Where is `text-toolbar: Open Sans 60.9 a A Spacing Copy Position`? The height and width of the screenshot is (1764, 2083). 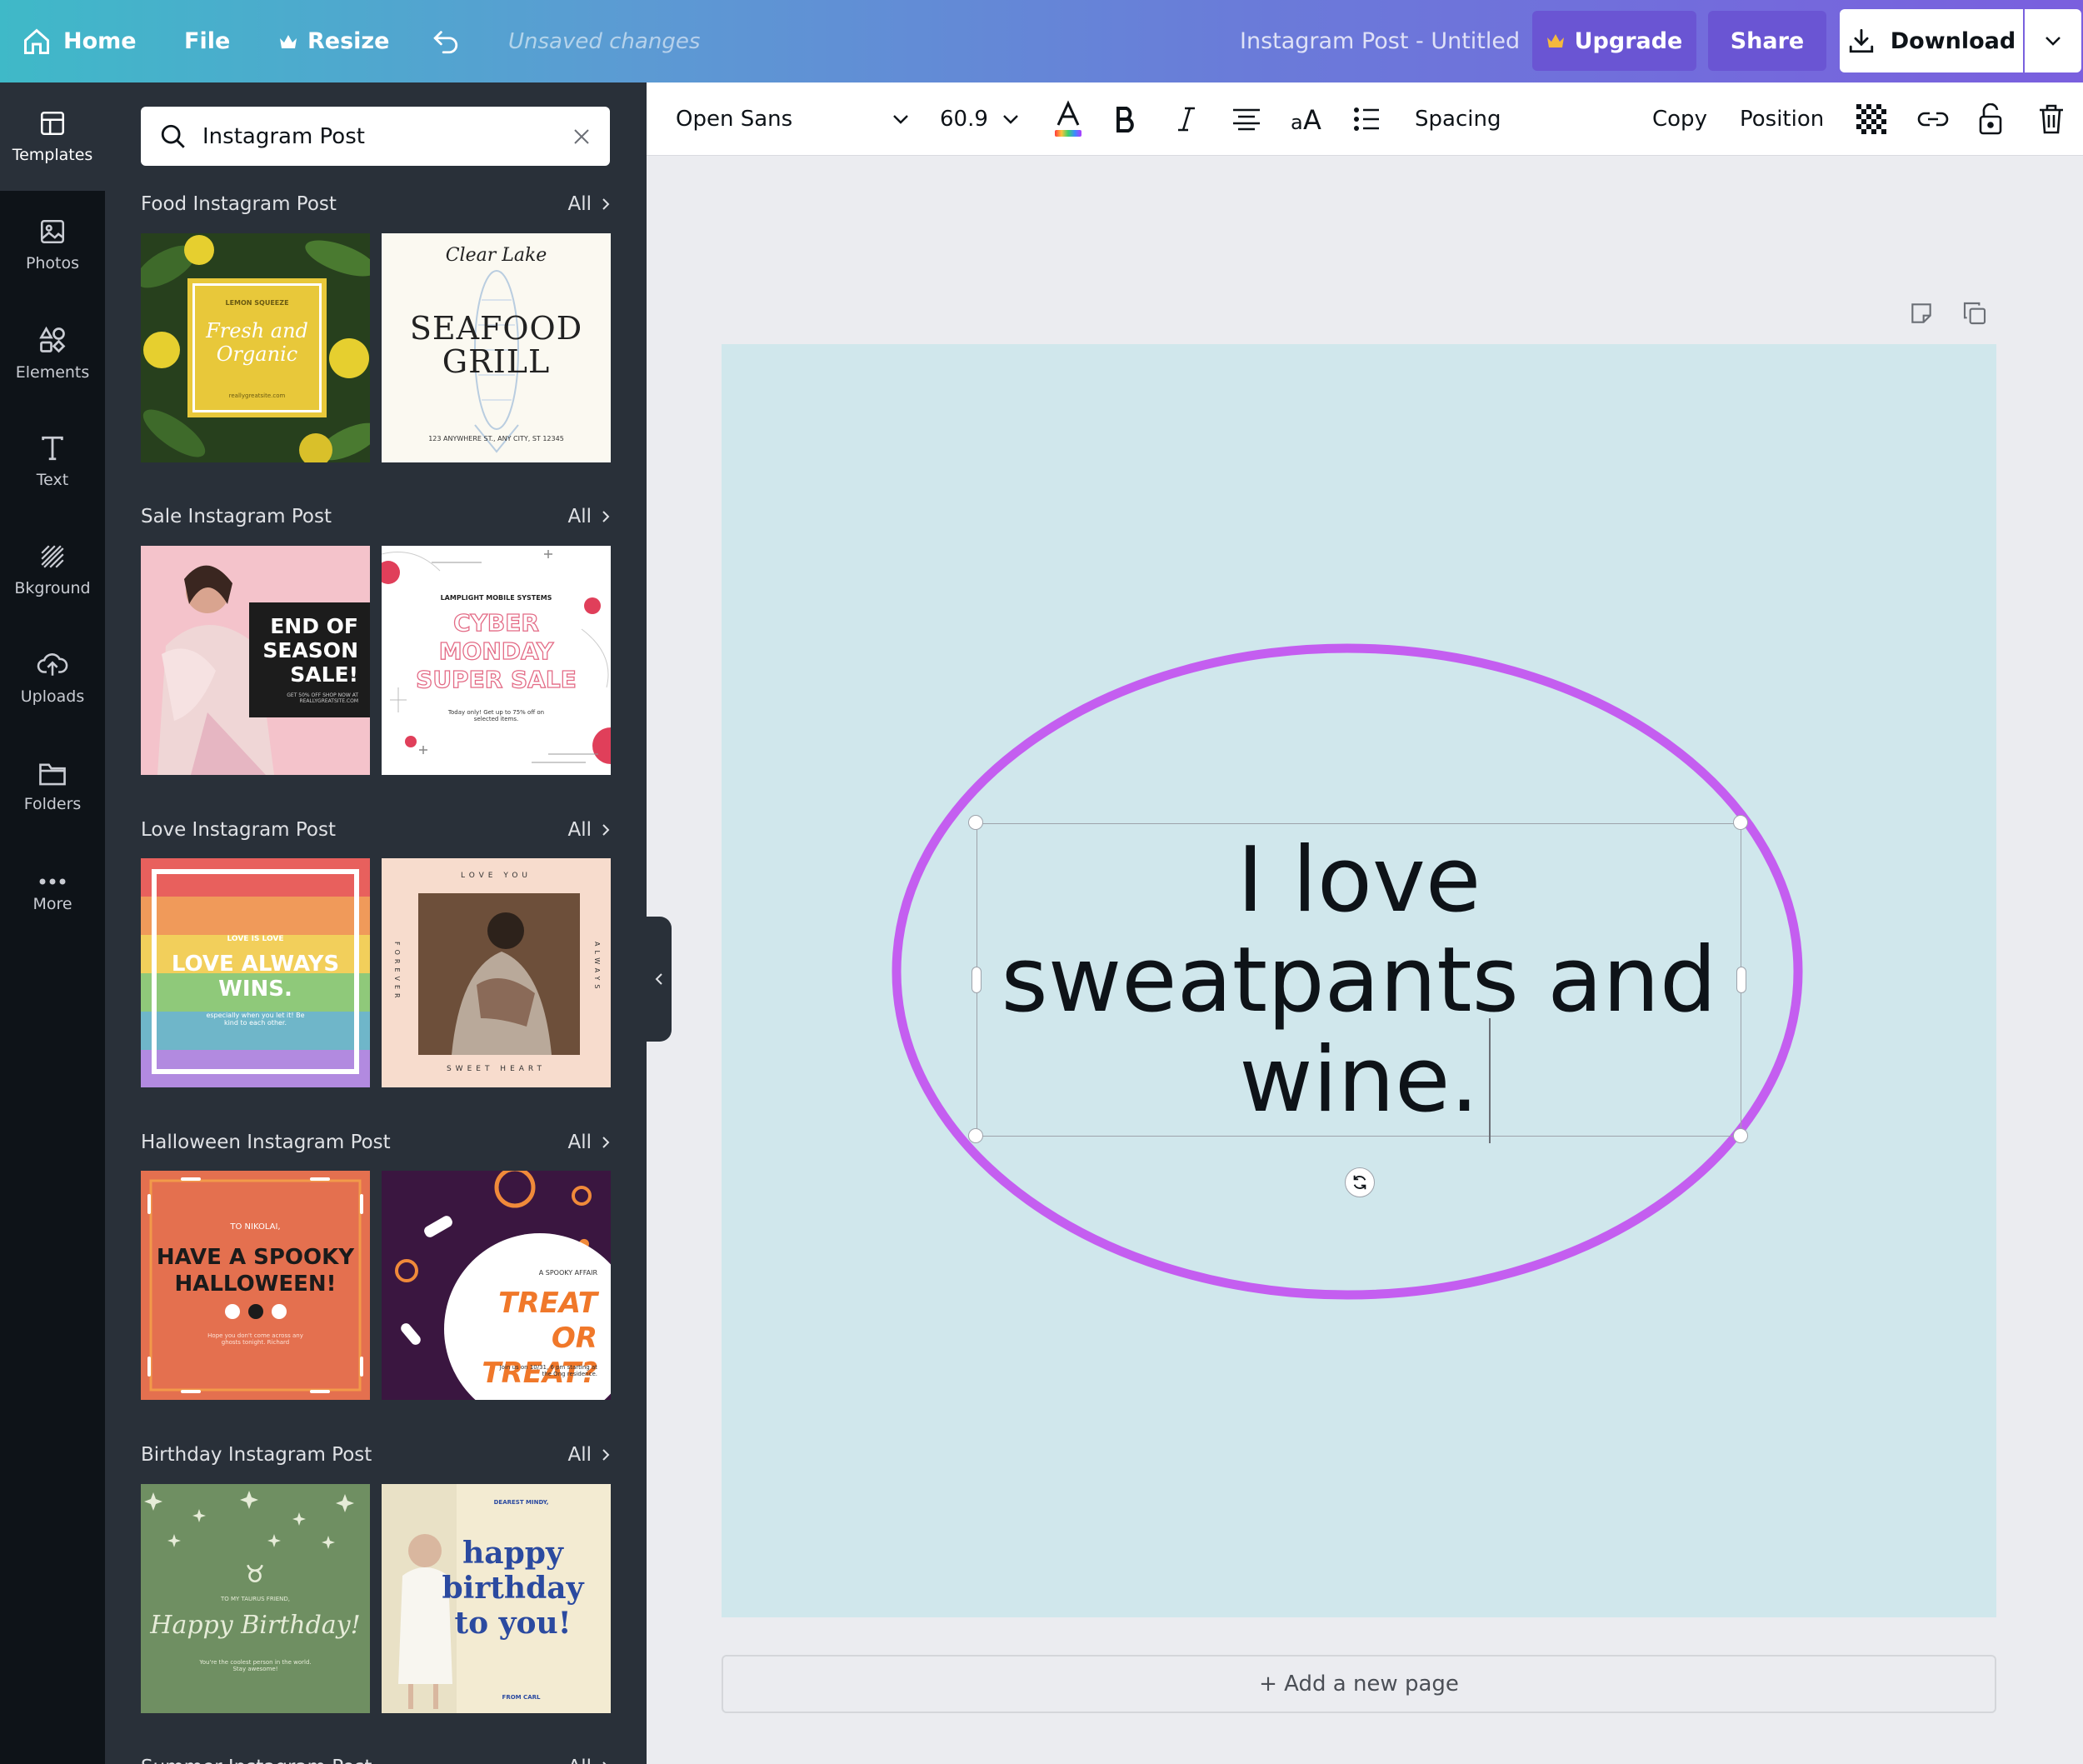
text-toolbar: Open Sans 60.9 a A Spacing Copy Position is located at coordinates (1365, 119).